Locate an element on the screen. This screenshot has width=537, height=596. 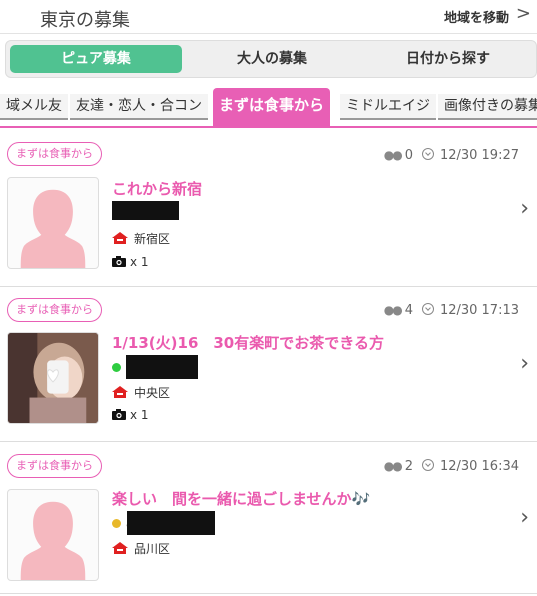
category-tab-middle-age: ミドルエイジ is located at coordinates (388, 107).